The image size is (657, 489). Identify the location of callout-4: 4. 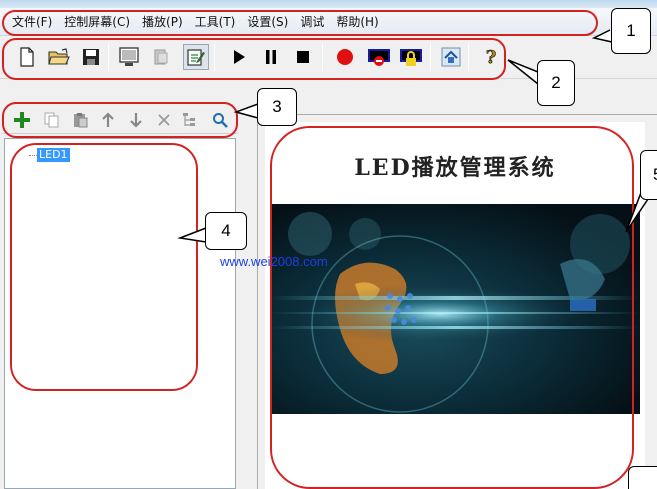
(226, 231).